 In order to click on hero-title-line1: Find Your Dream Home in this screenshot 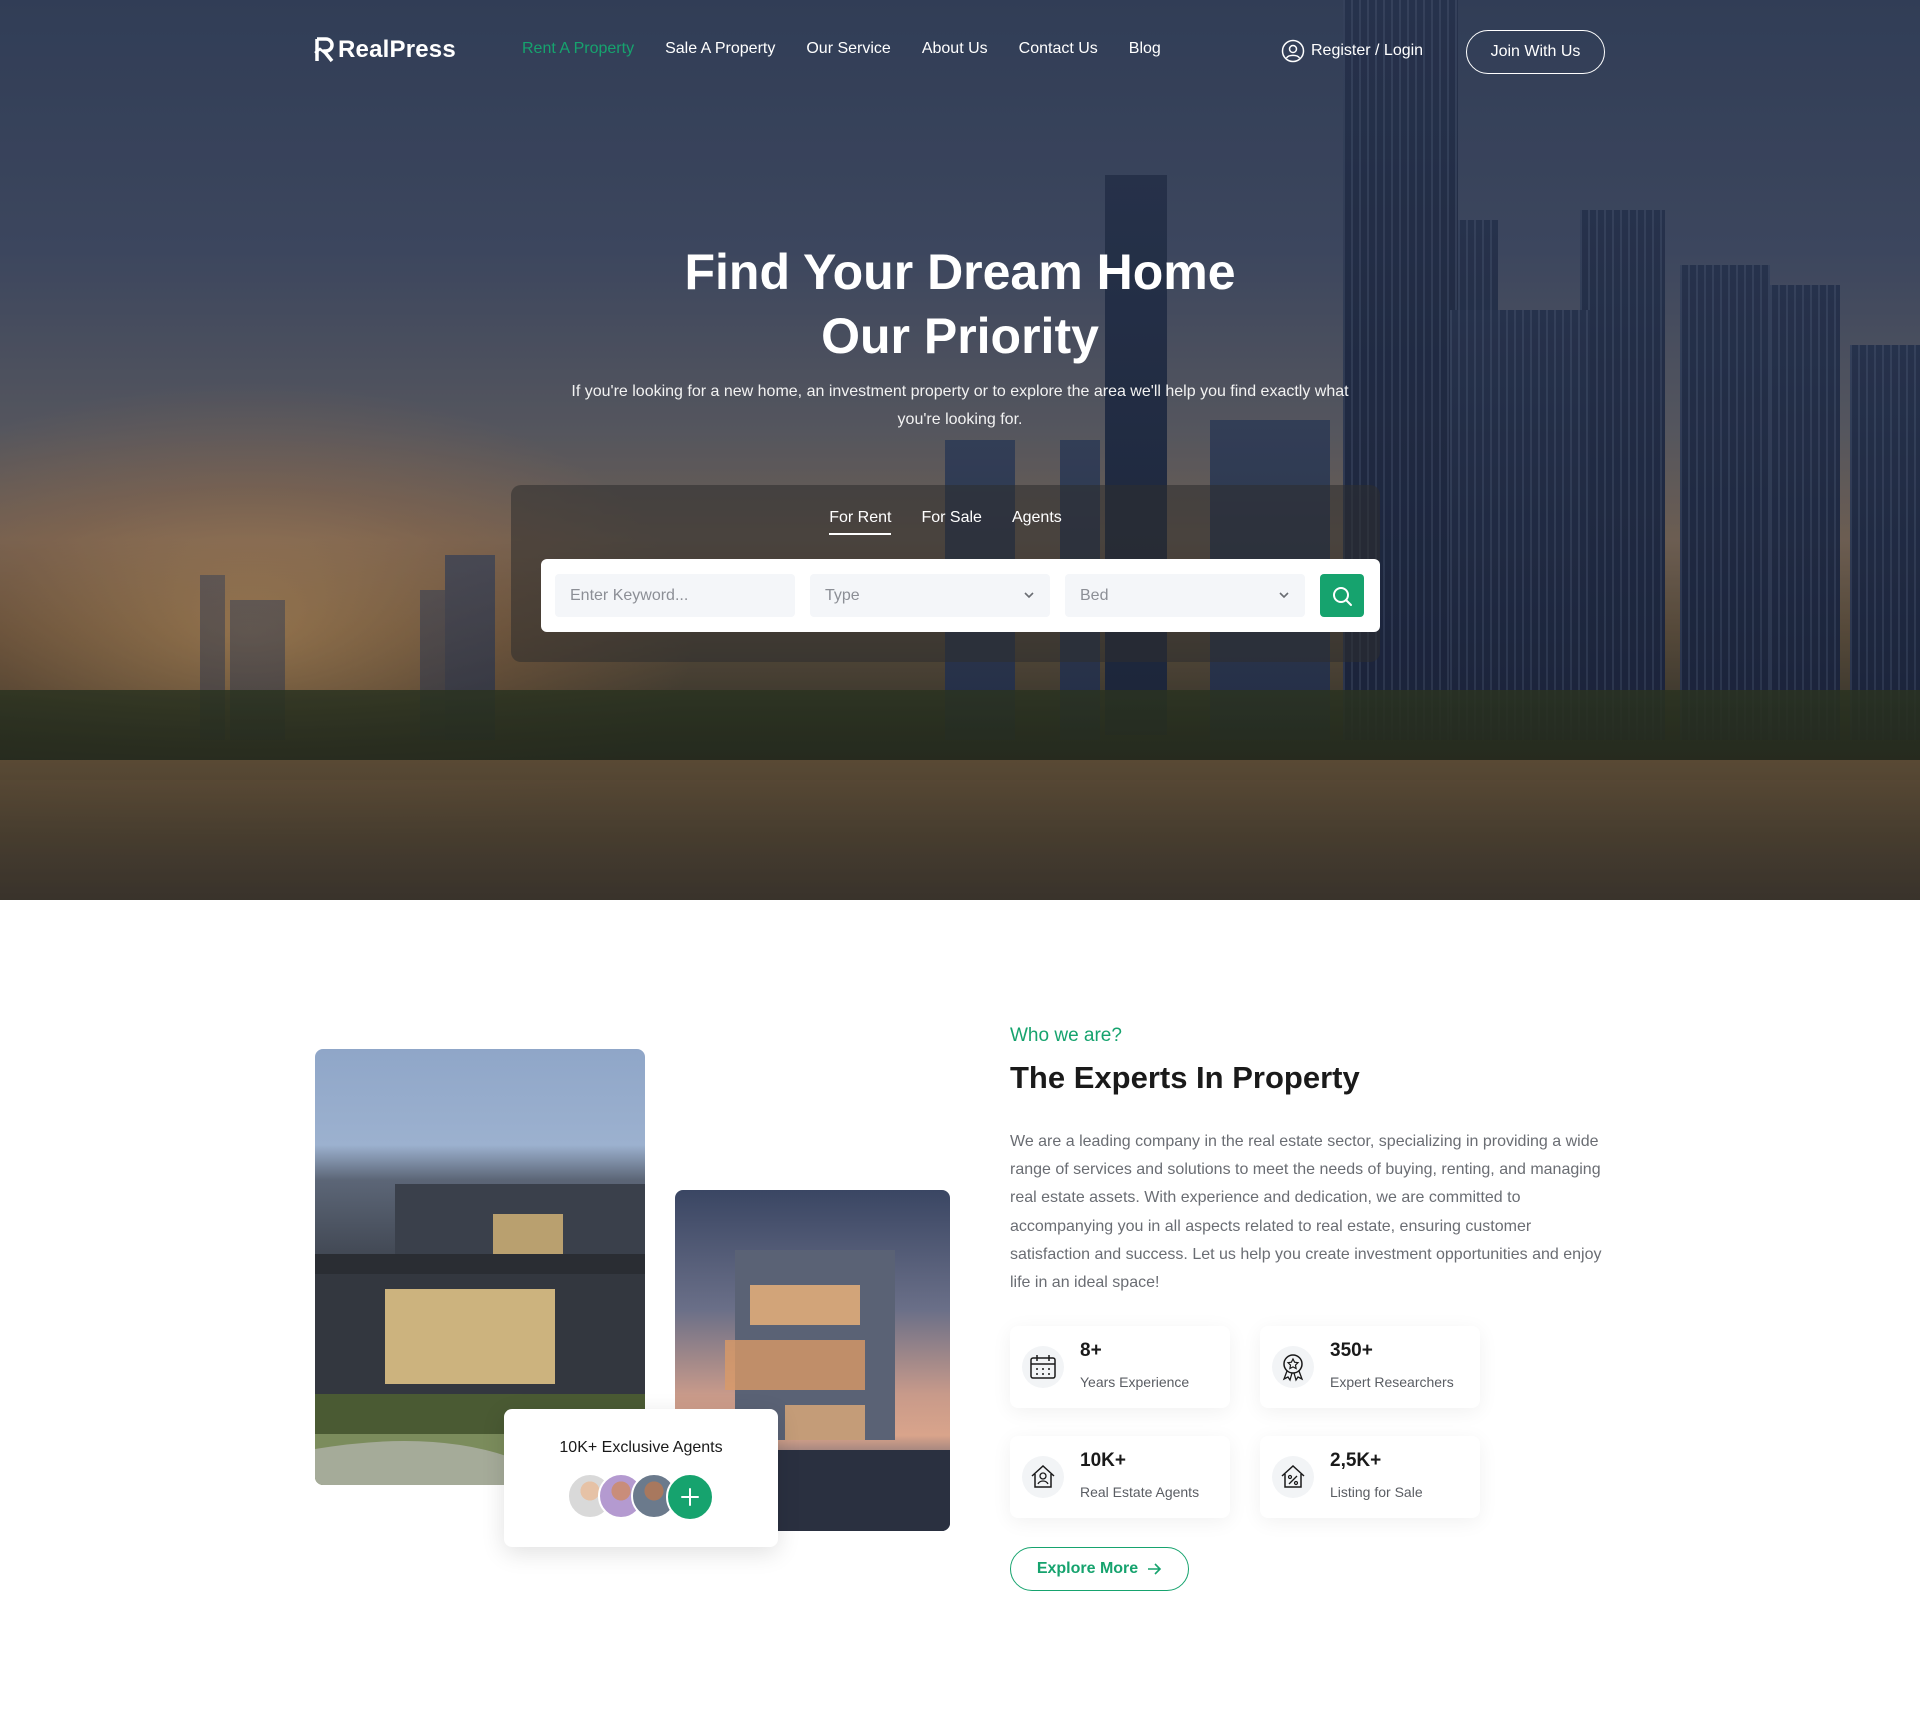, I will do `click(960, 272)`.